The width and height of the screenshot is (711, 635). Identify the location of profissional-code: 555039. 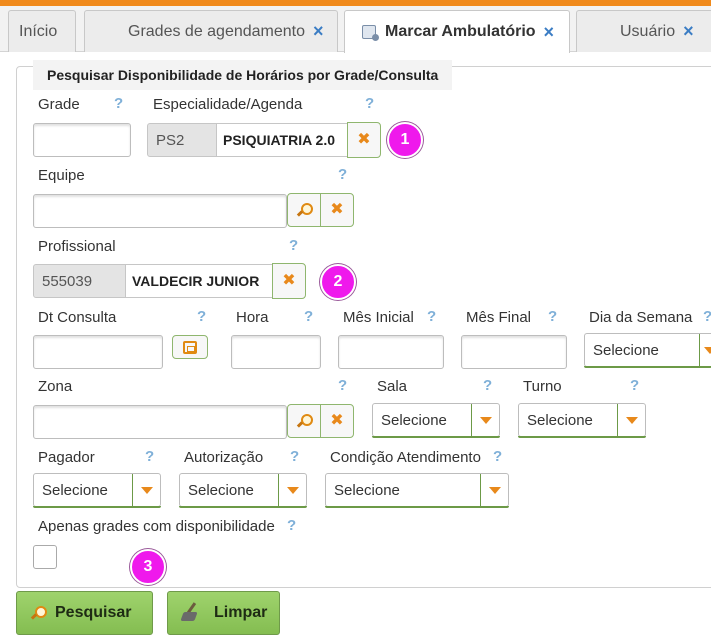
(79, 281).